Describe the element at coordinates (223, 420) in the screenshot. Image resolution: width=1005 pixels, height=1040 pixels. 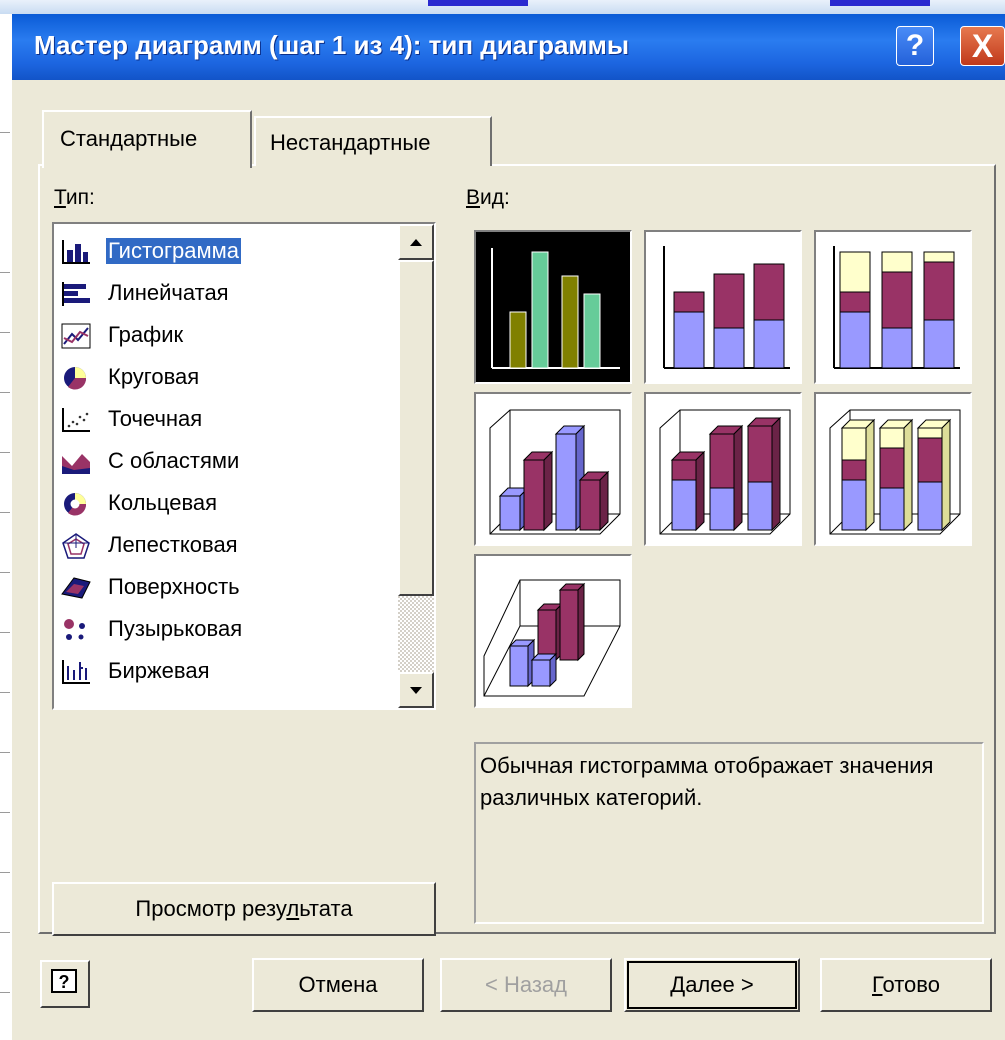
I see `list-item-scatter: Точечная` at that location.